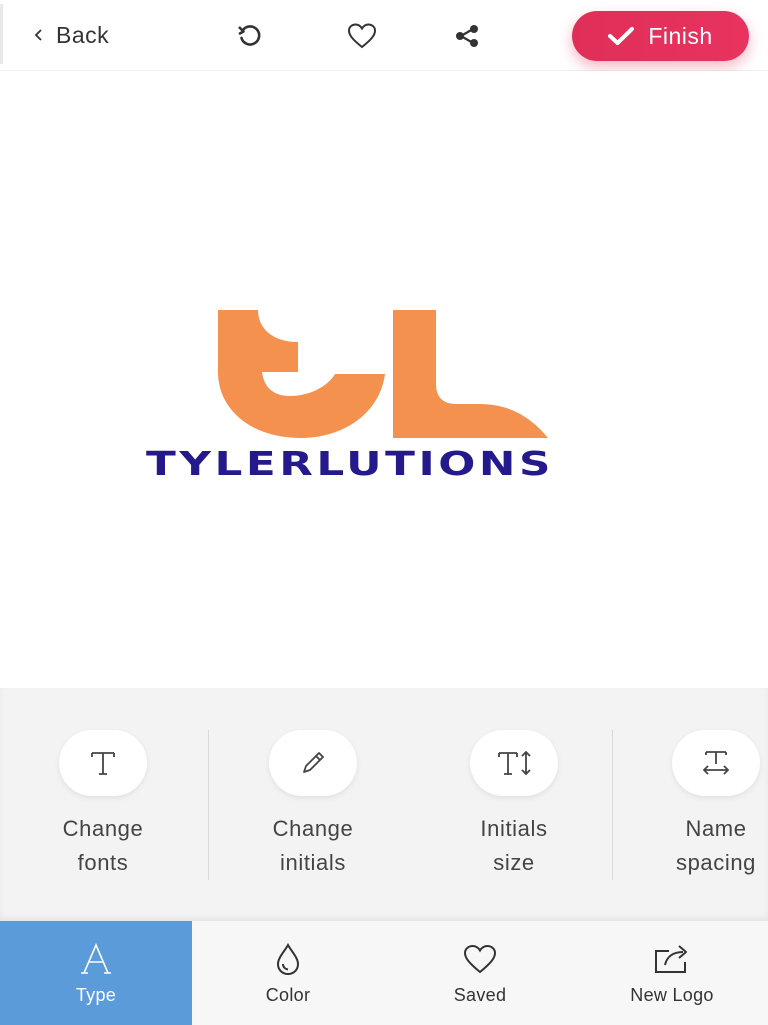 The width and height of the screenshot is (768, 1025). I want to click on tool-label-line2: initials, so click(313, 862).